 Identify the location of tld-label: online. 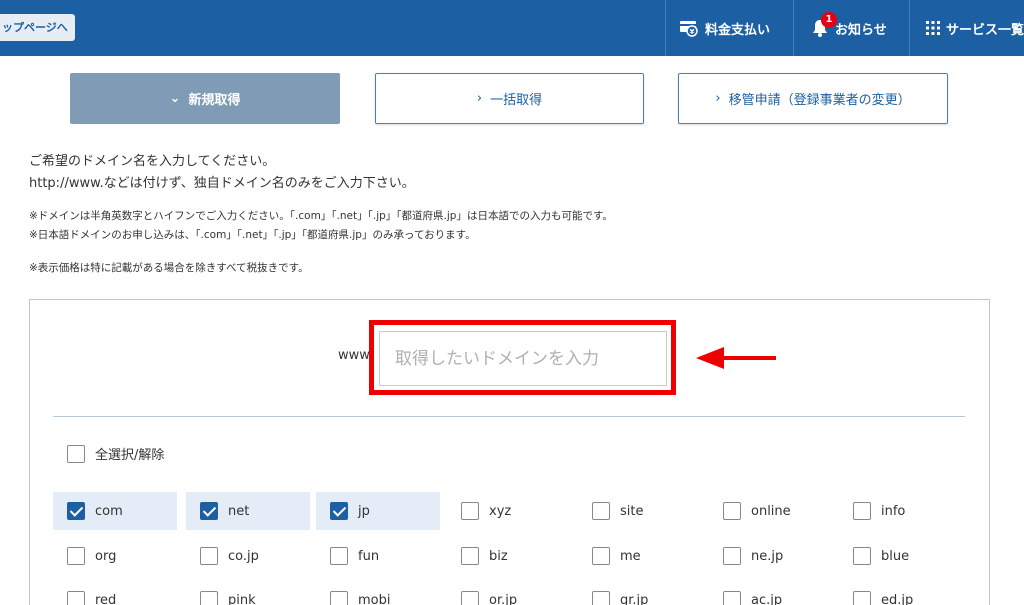
(771, 511).